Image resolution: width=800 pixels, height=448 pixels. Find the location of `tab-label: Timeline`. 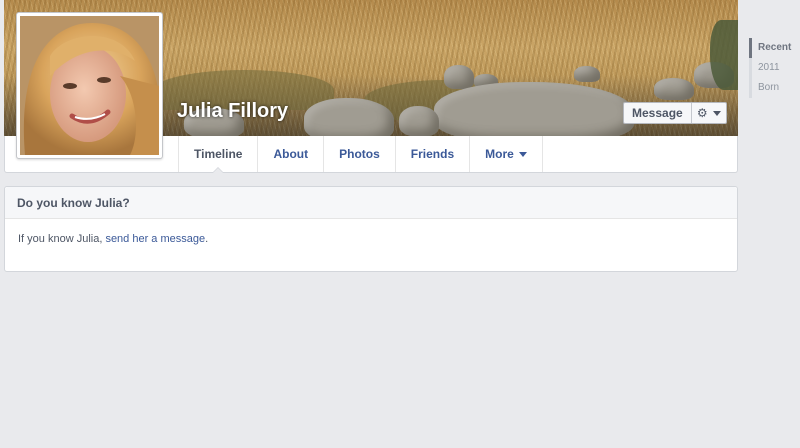

tab-label: Timeline is located at coordinates (218, 154).